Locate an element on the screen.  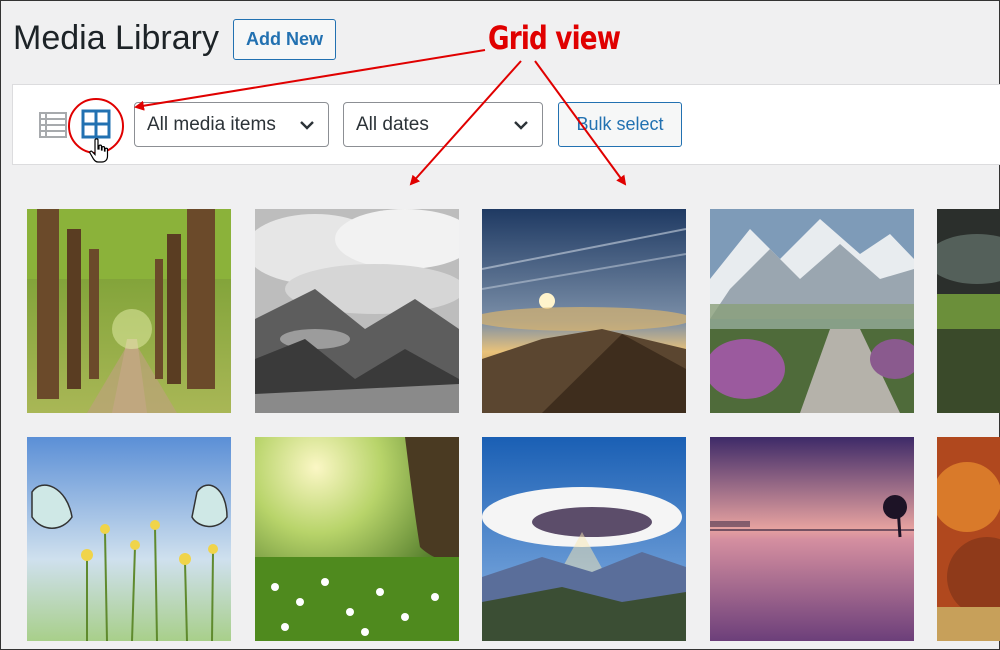
media-type-filter: All media items is located at coordinates (231, 124).